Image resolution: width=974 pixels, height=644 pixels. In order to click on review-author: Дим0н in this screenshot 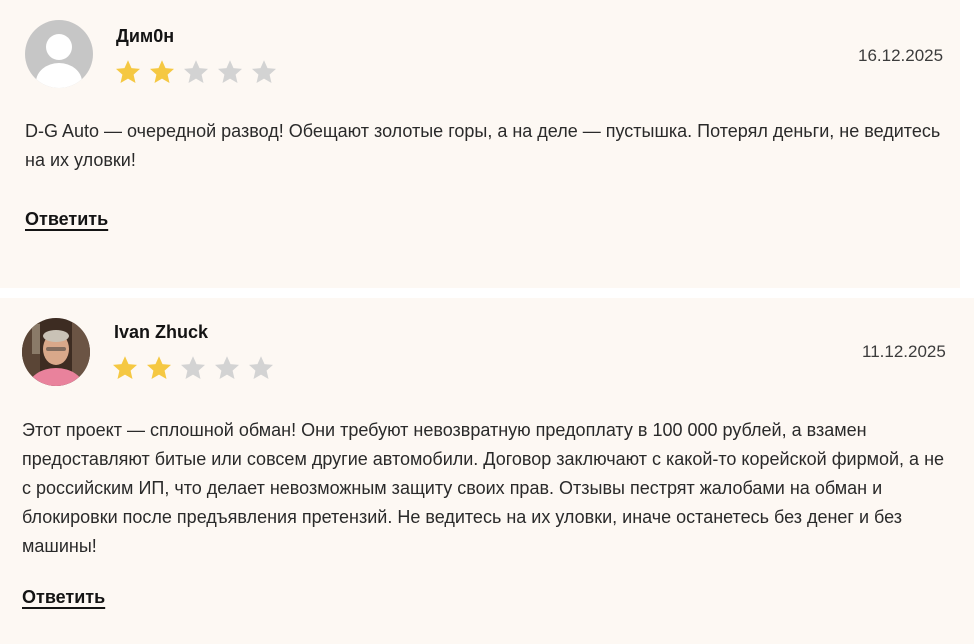, I will do `click(145, 36)`.